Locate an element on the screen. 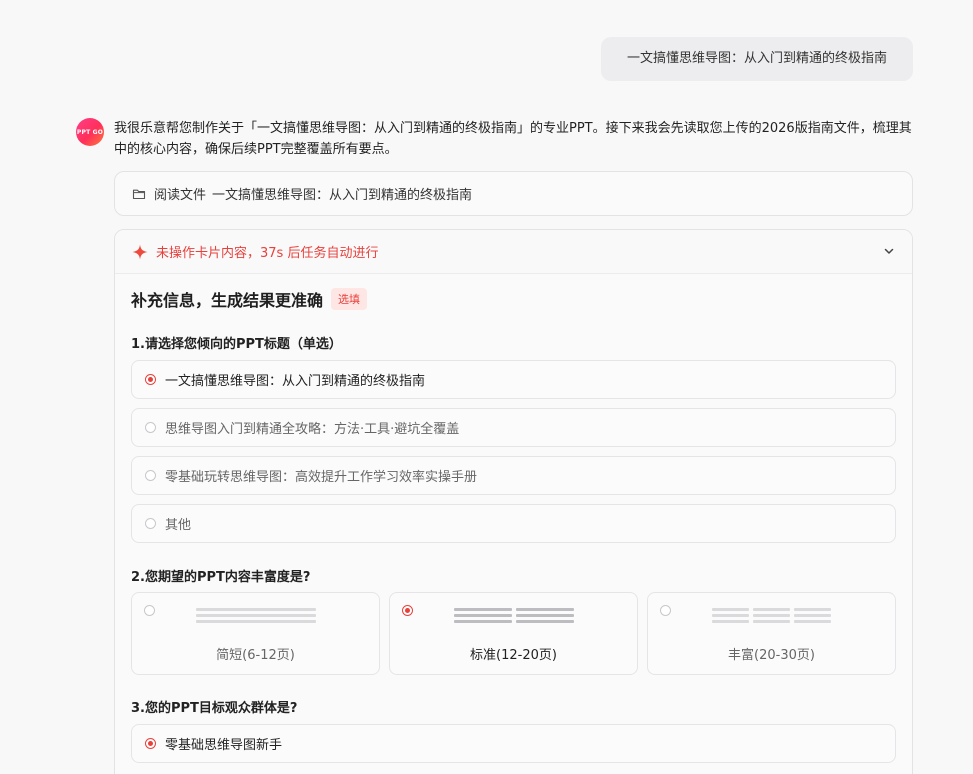 The width and height of the screenshot is (973, 774). richness-label: 简短(6-12页) is located at coordinates (255, 655).